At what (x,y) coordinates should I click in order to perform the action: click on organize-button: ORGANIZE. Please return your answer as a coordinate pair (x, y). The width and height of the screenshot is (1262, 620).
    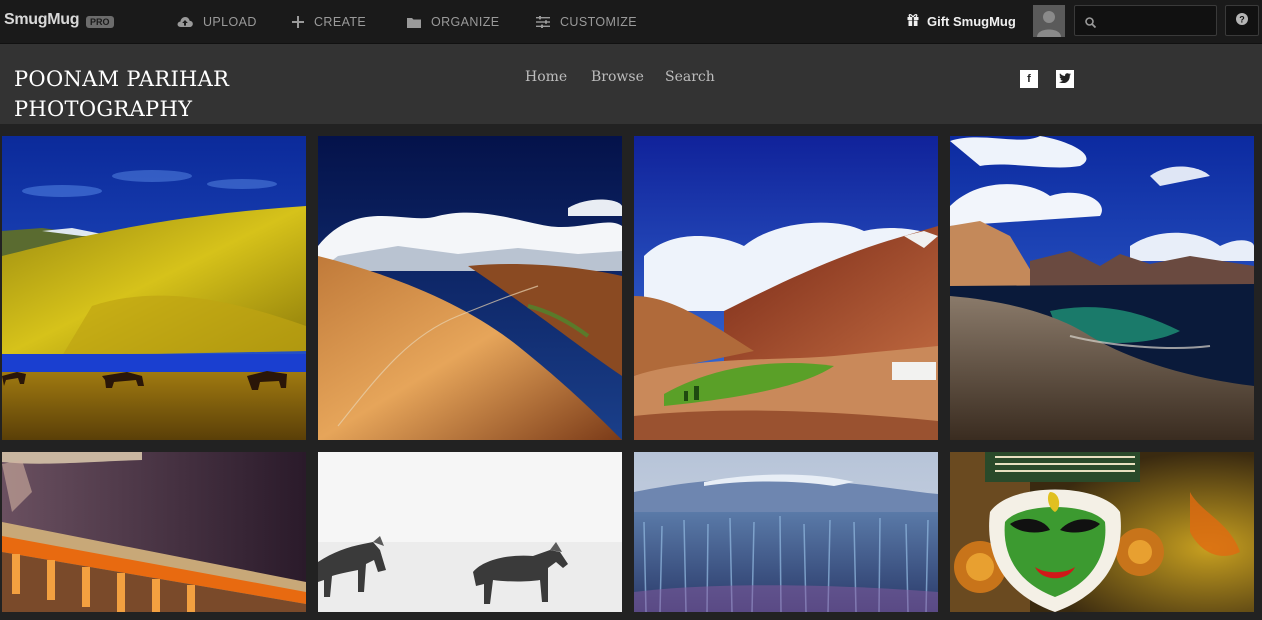
    Looking at the image, I should click on (453, 22).